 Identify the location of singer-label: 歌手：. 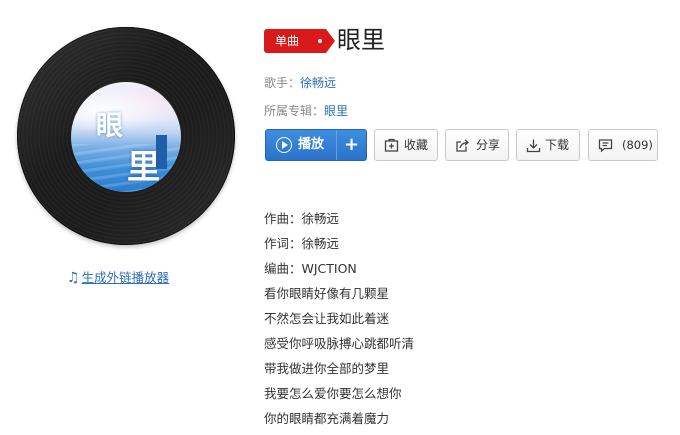
(282, 83).